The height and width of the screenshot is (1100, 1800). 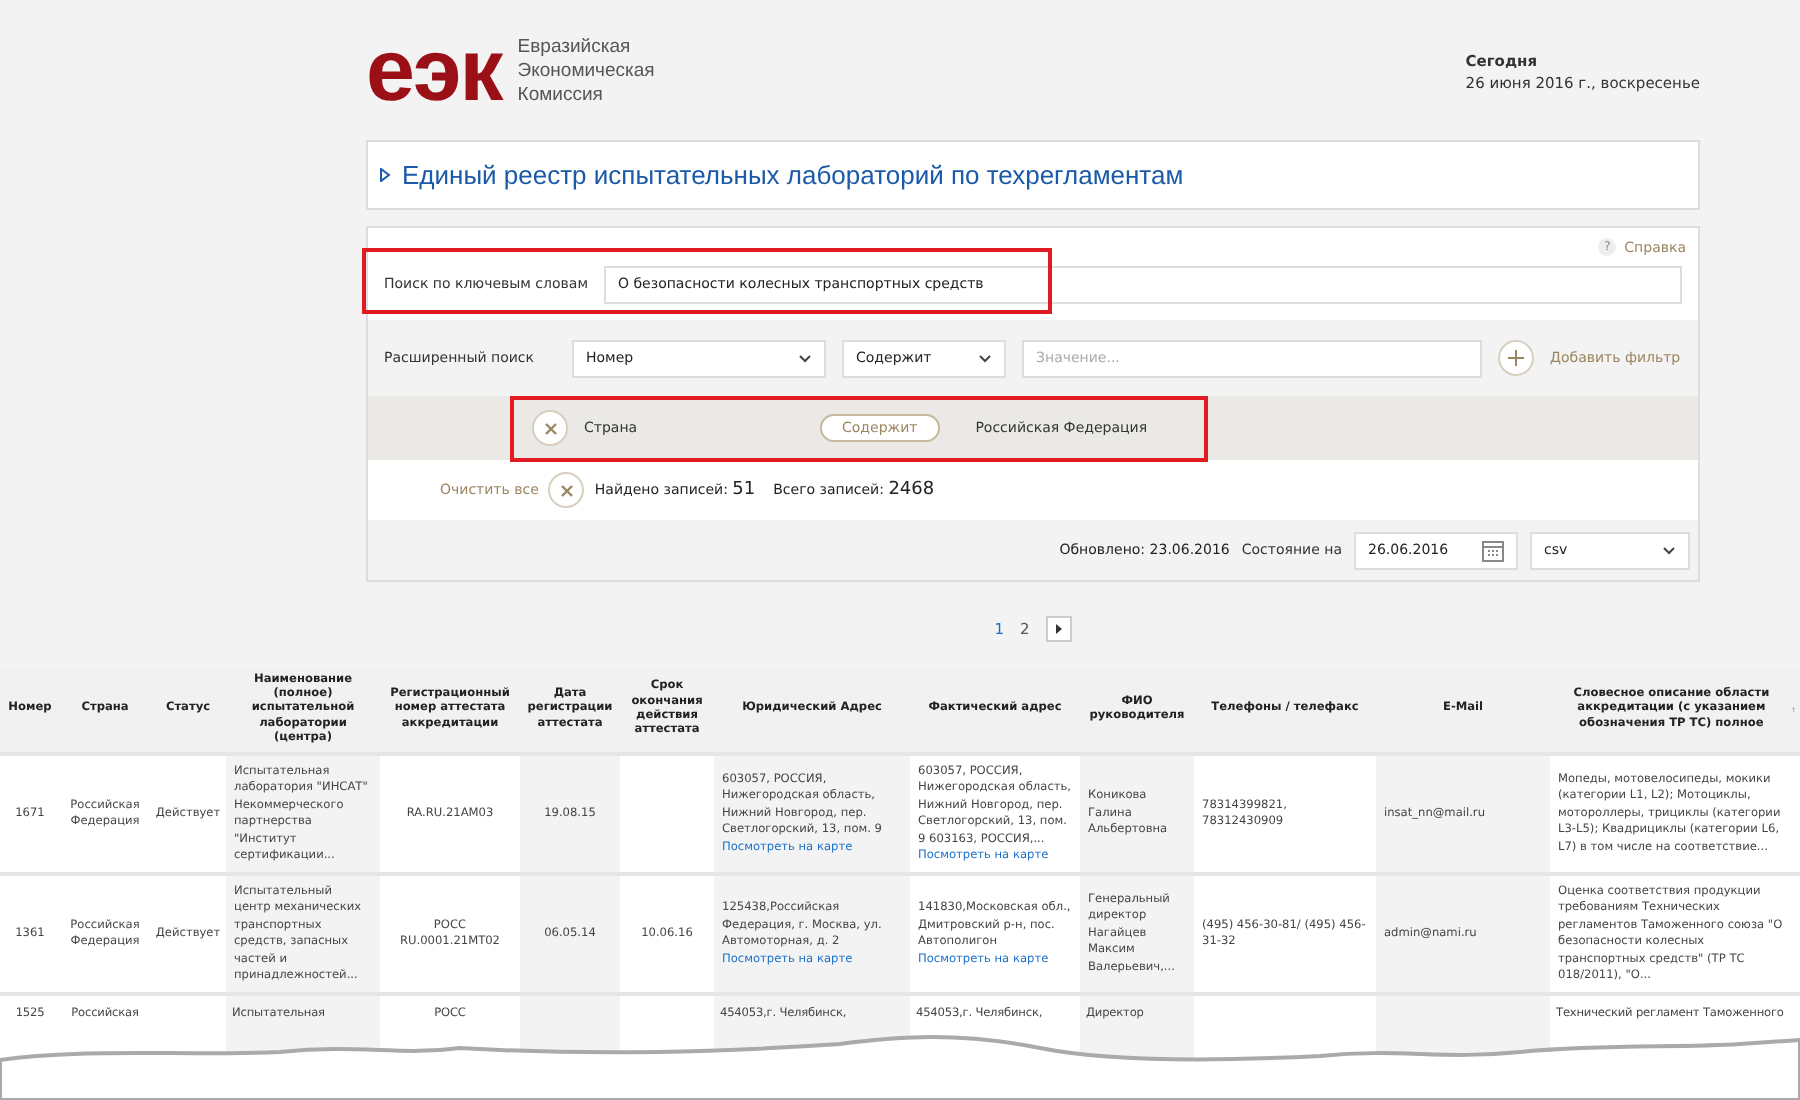 I want to click on remove-filter-button, so click(x=550, y=428).